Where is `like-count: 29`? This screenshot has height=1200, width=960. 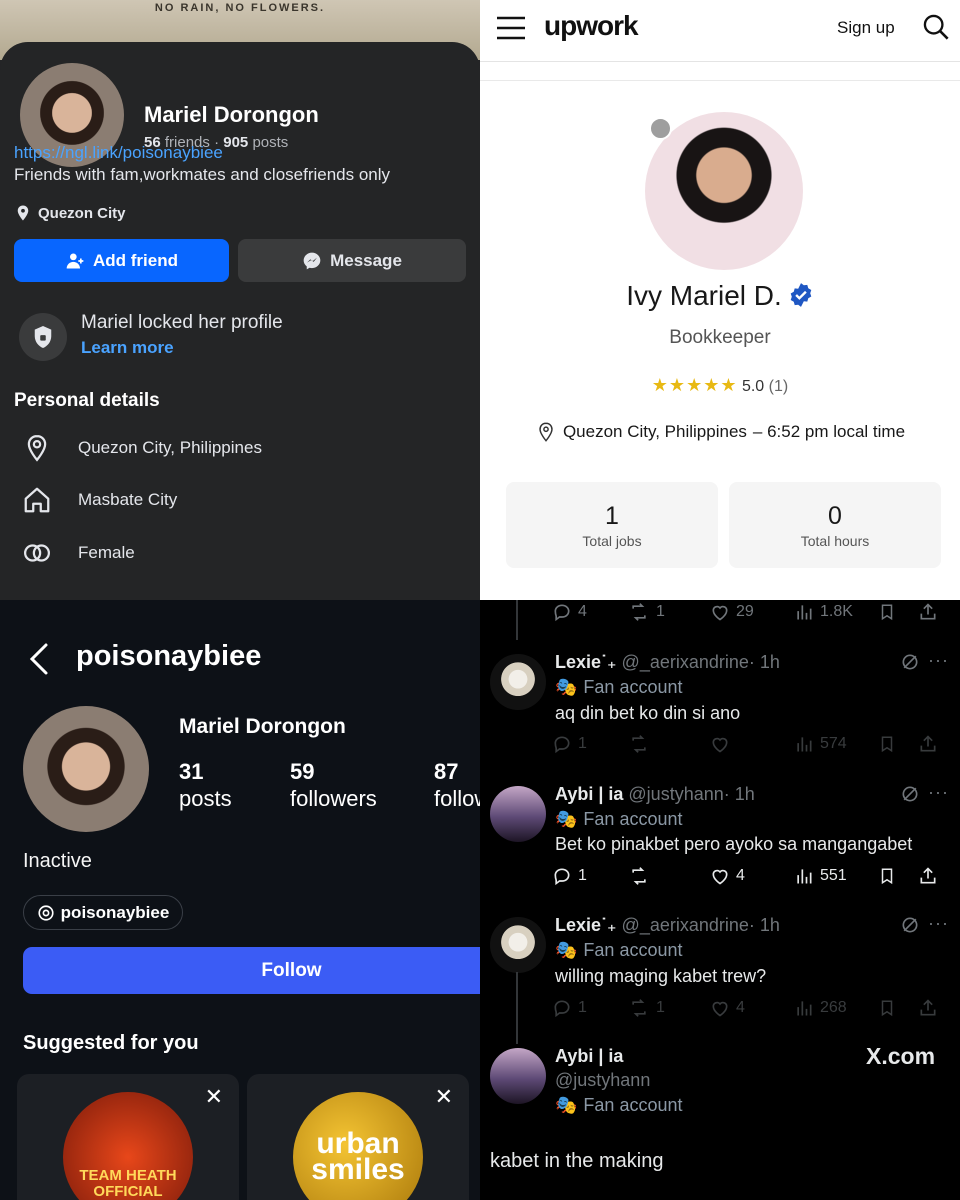
like-count: 29 is located at coordinates (745, 611).